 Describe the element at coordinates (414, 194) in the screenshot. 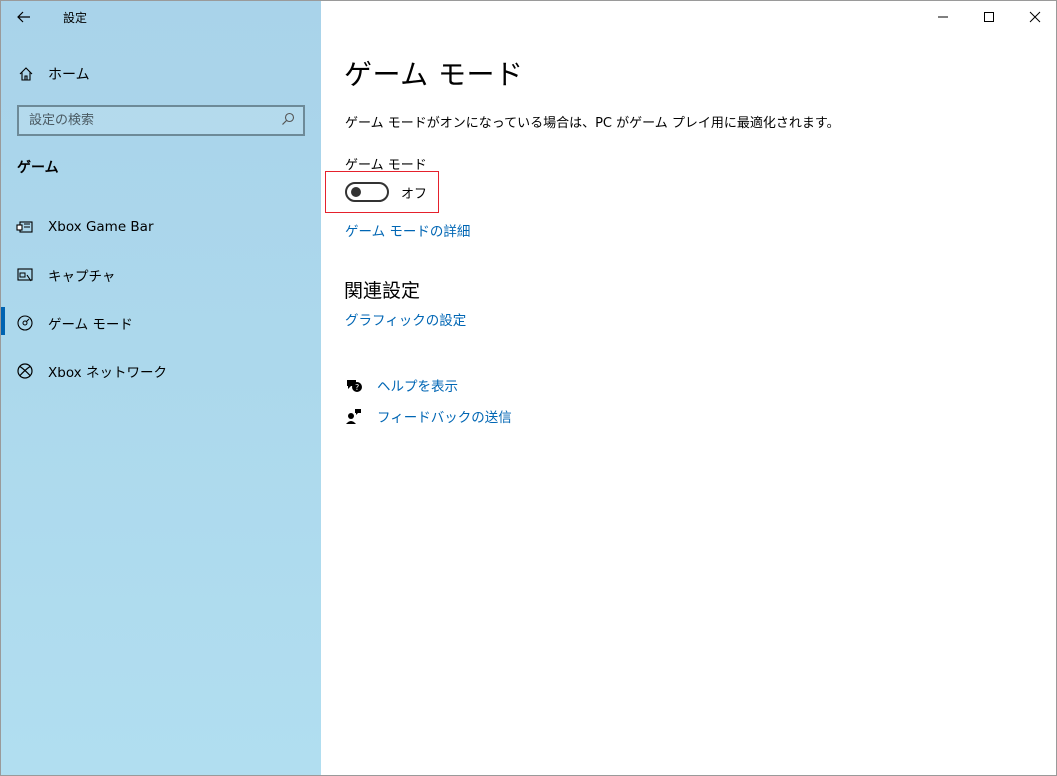

I see `toggle-state-text: オフ` at that location.